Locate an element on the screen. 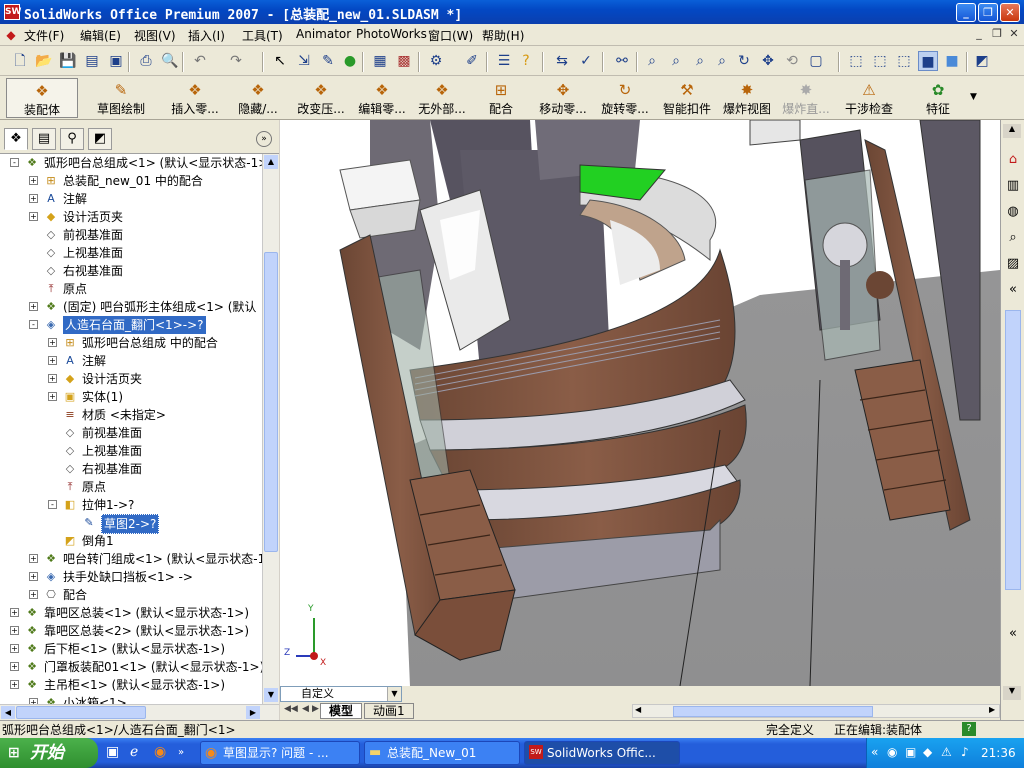 The height and width of the screenshot is (768, 1024). help-icon: ? is located at coordinates (526, 61).